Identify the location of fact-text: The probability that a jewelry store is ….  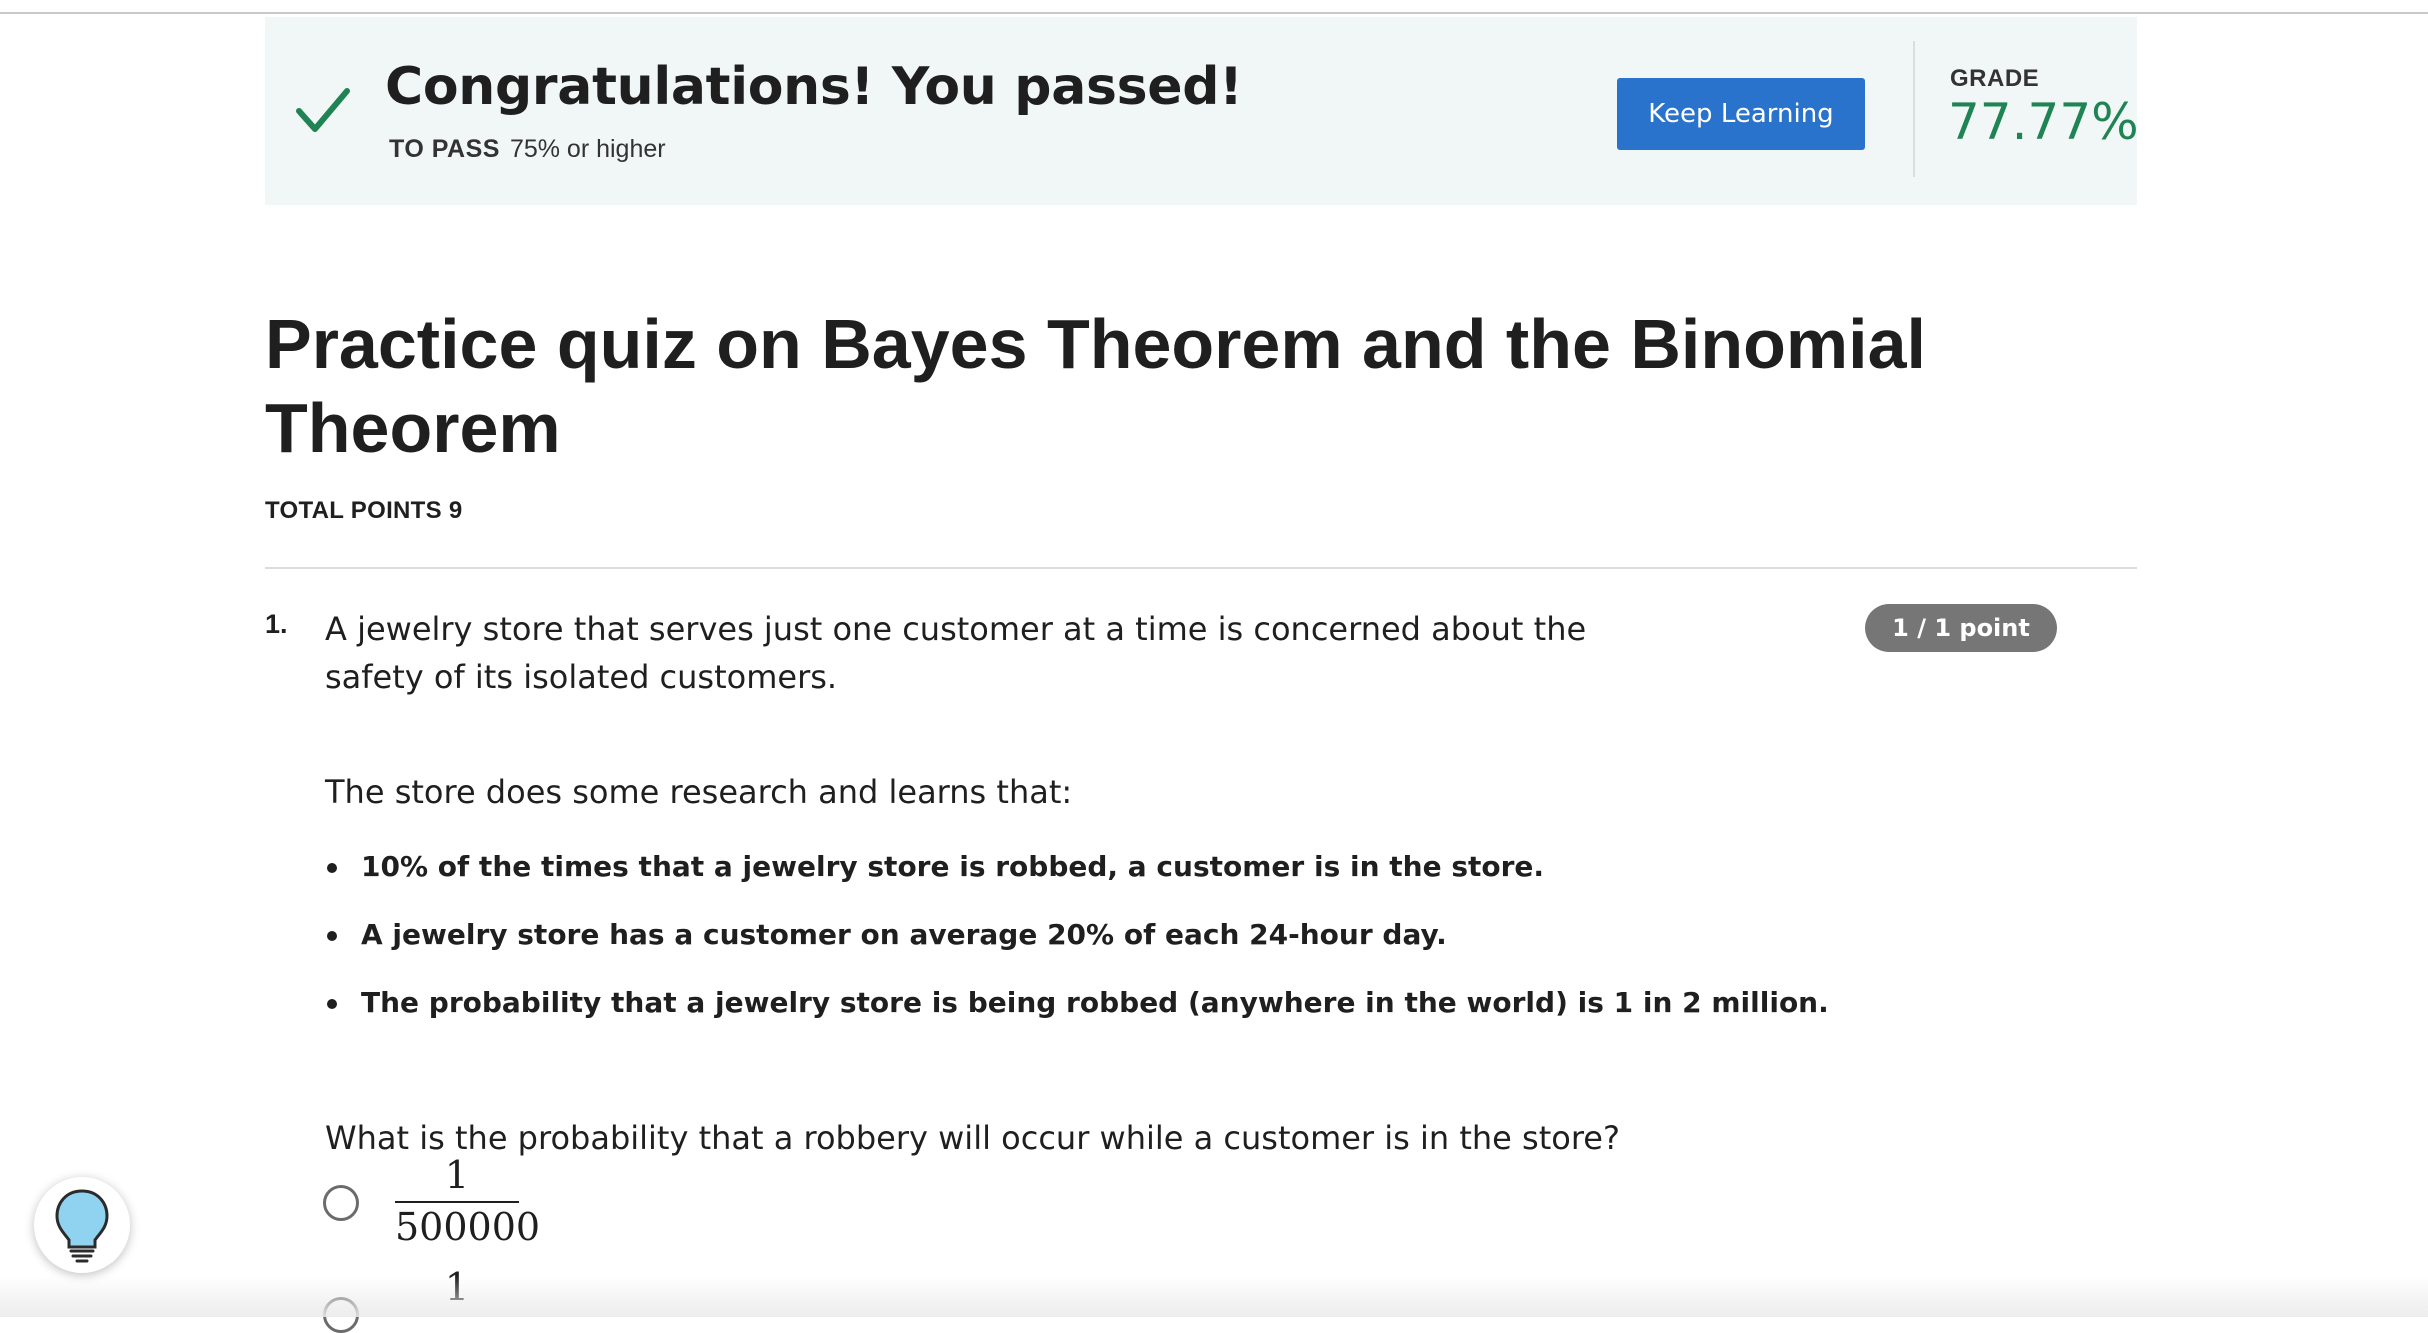
(1095, 1002).